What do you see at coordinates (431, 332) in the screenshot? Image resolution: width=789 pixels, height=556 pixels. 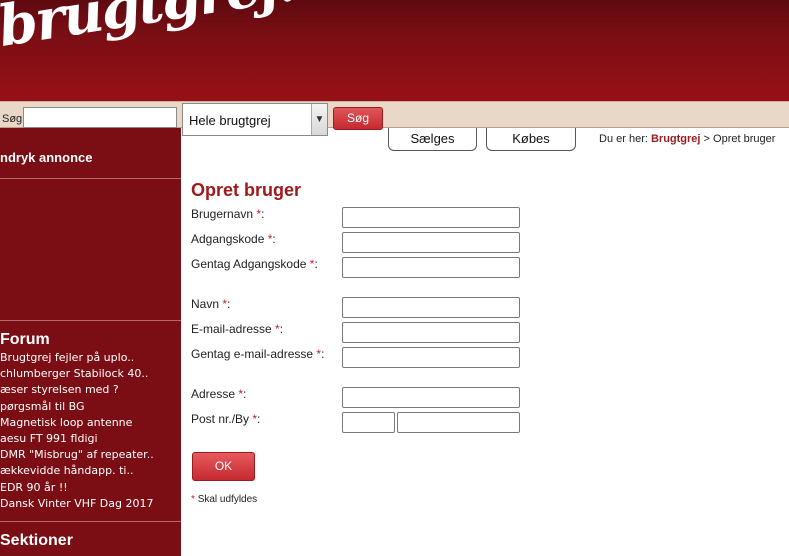 I see `email-field` at bounding box center [431, 332].